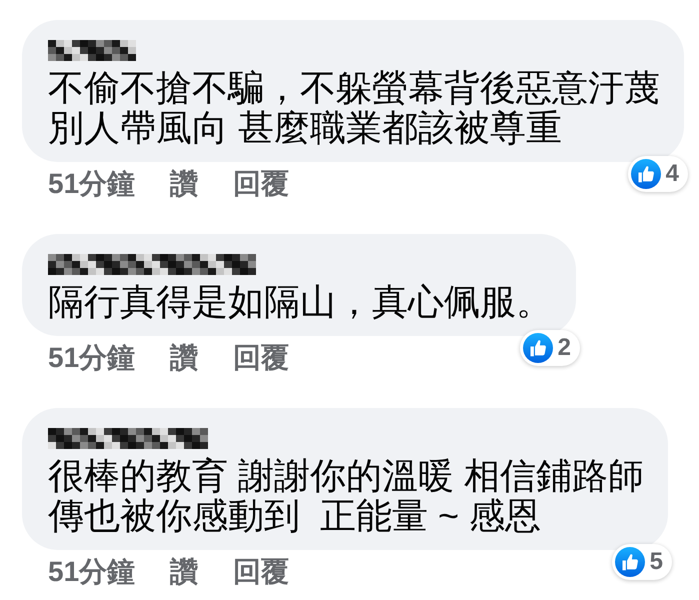 Image resolution: width=699 pixels, height=600 pixels. What do you see at coordinates (354, 108) in the screenshot?
I see `comment-text: 不偷不搶不騙，不躲螢幕背後惡意汙蔑 別人帶風向 甚麼職業都該被尊重` at bounding box center [354, 108].